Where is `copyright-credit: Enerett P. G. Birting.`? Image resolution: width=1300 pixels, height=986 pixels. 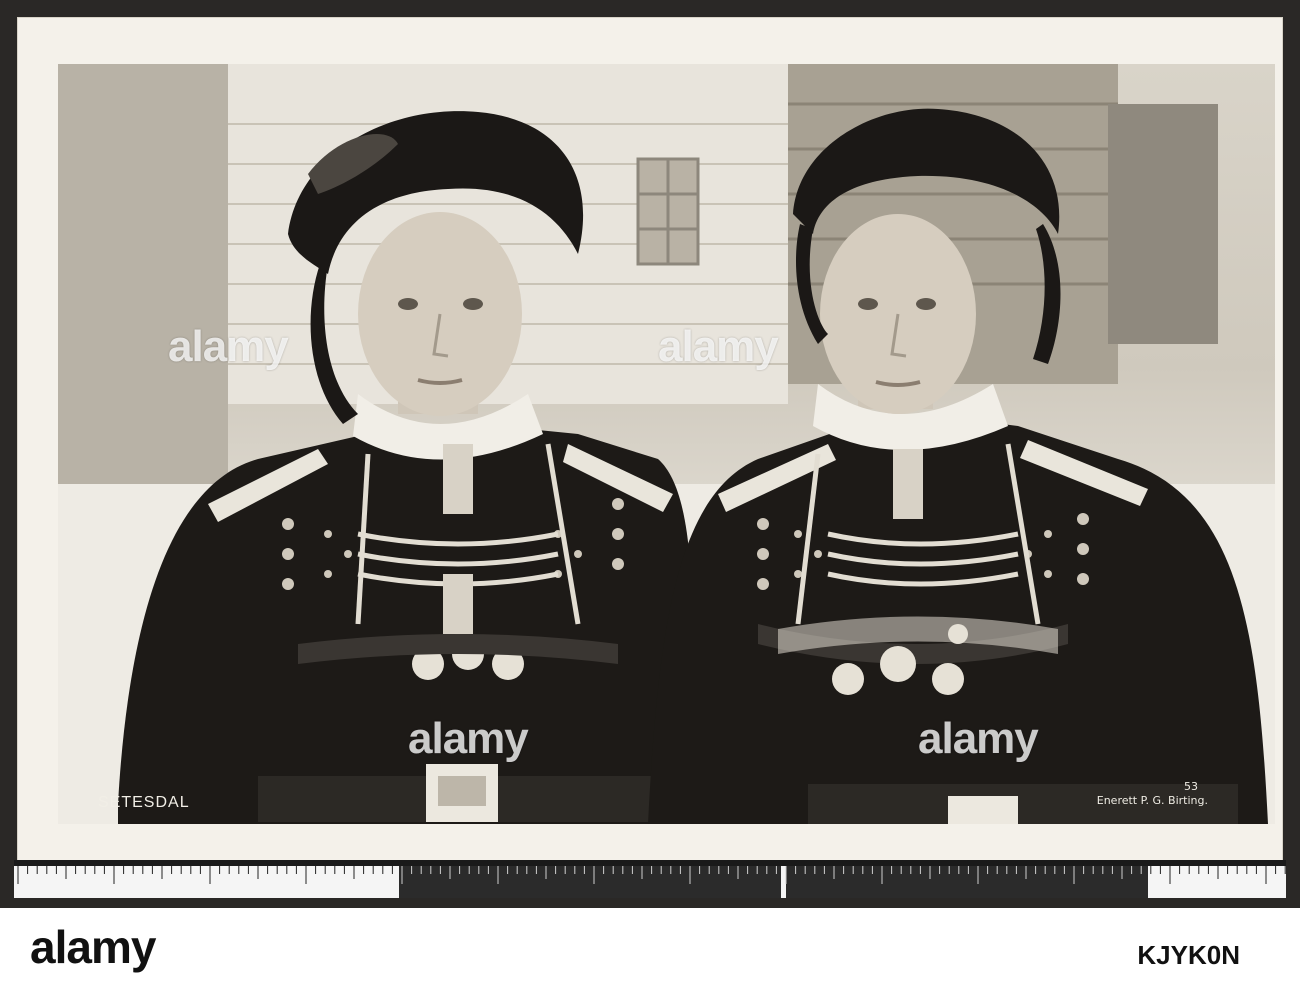
copyright-credit: Enerett P. G. Birting. is located at coordinates (1152, 800).